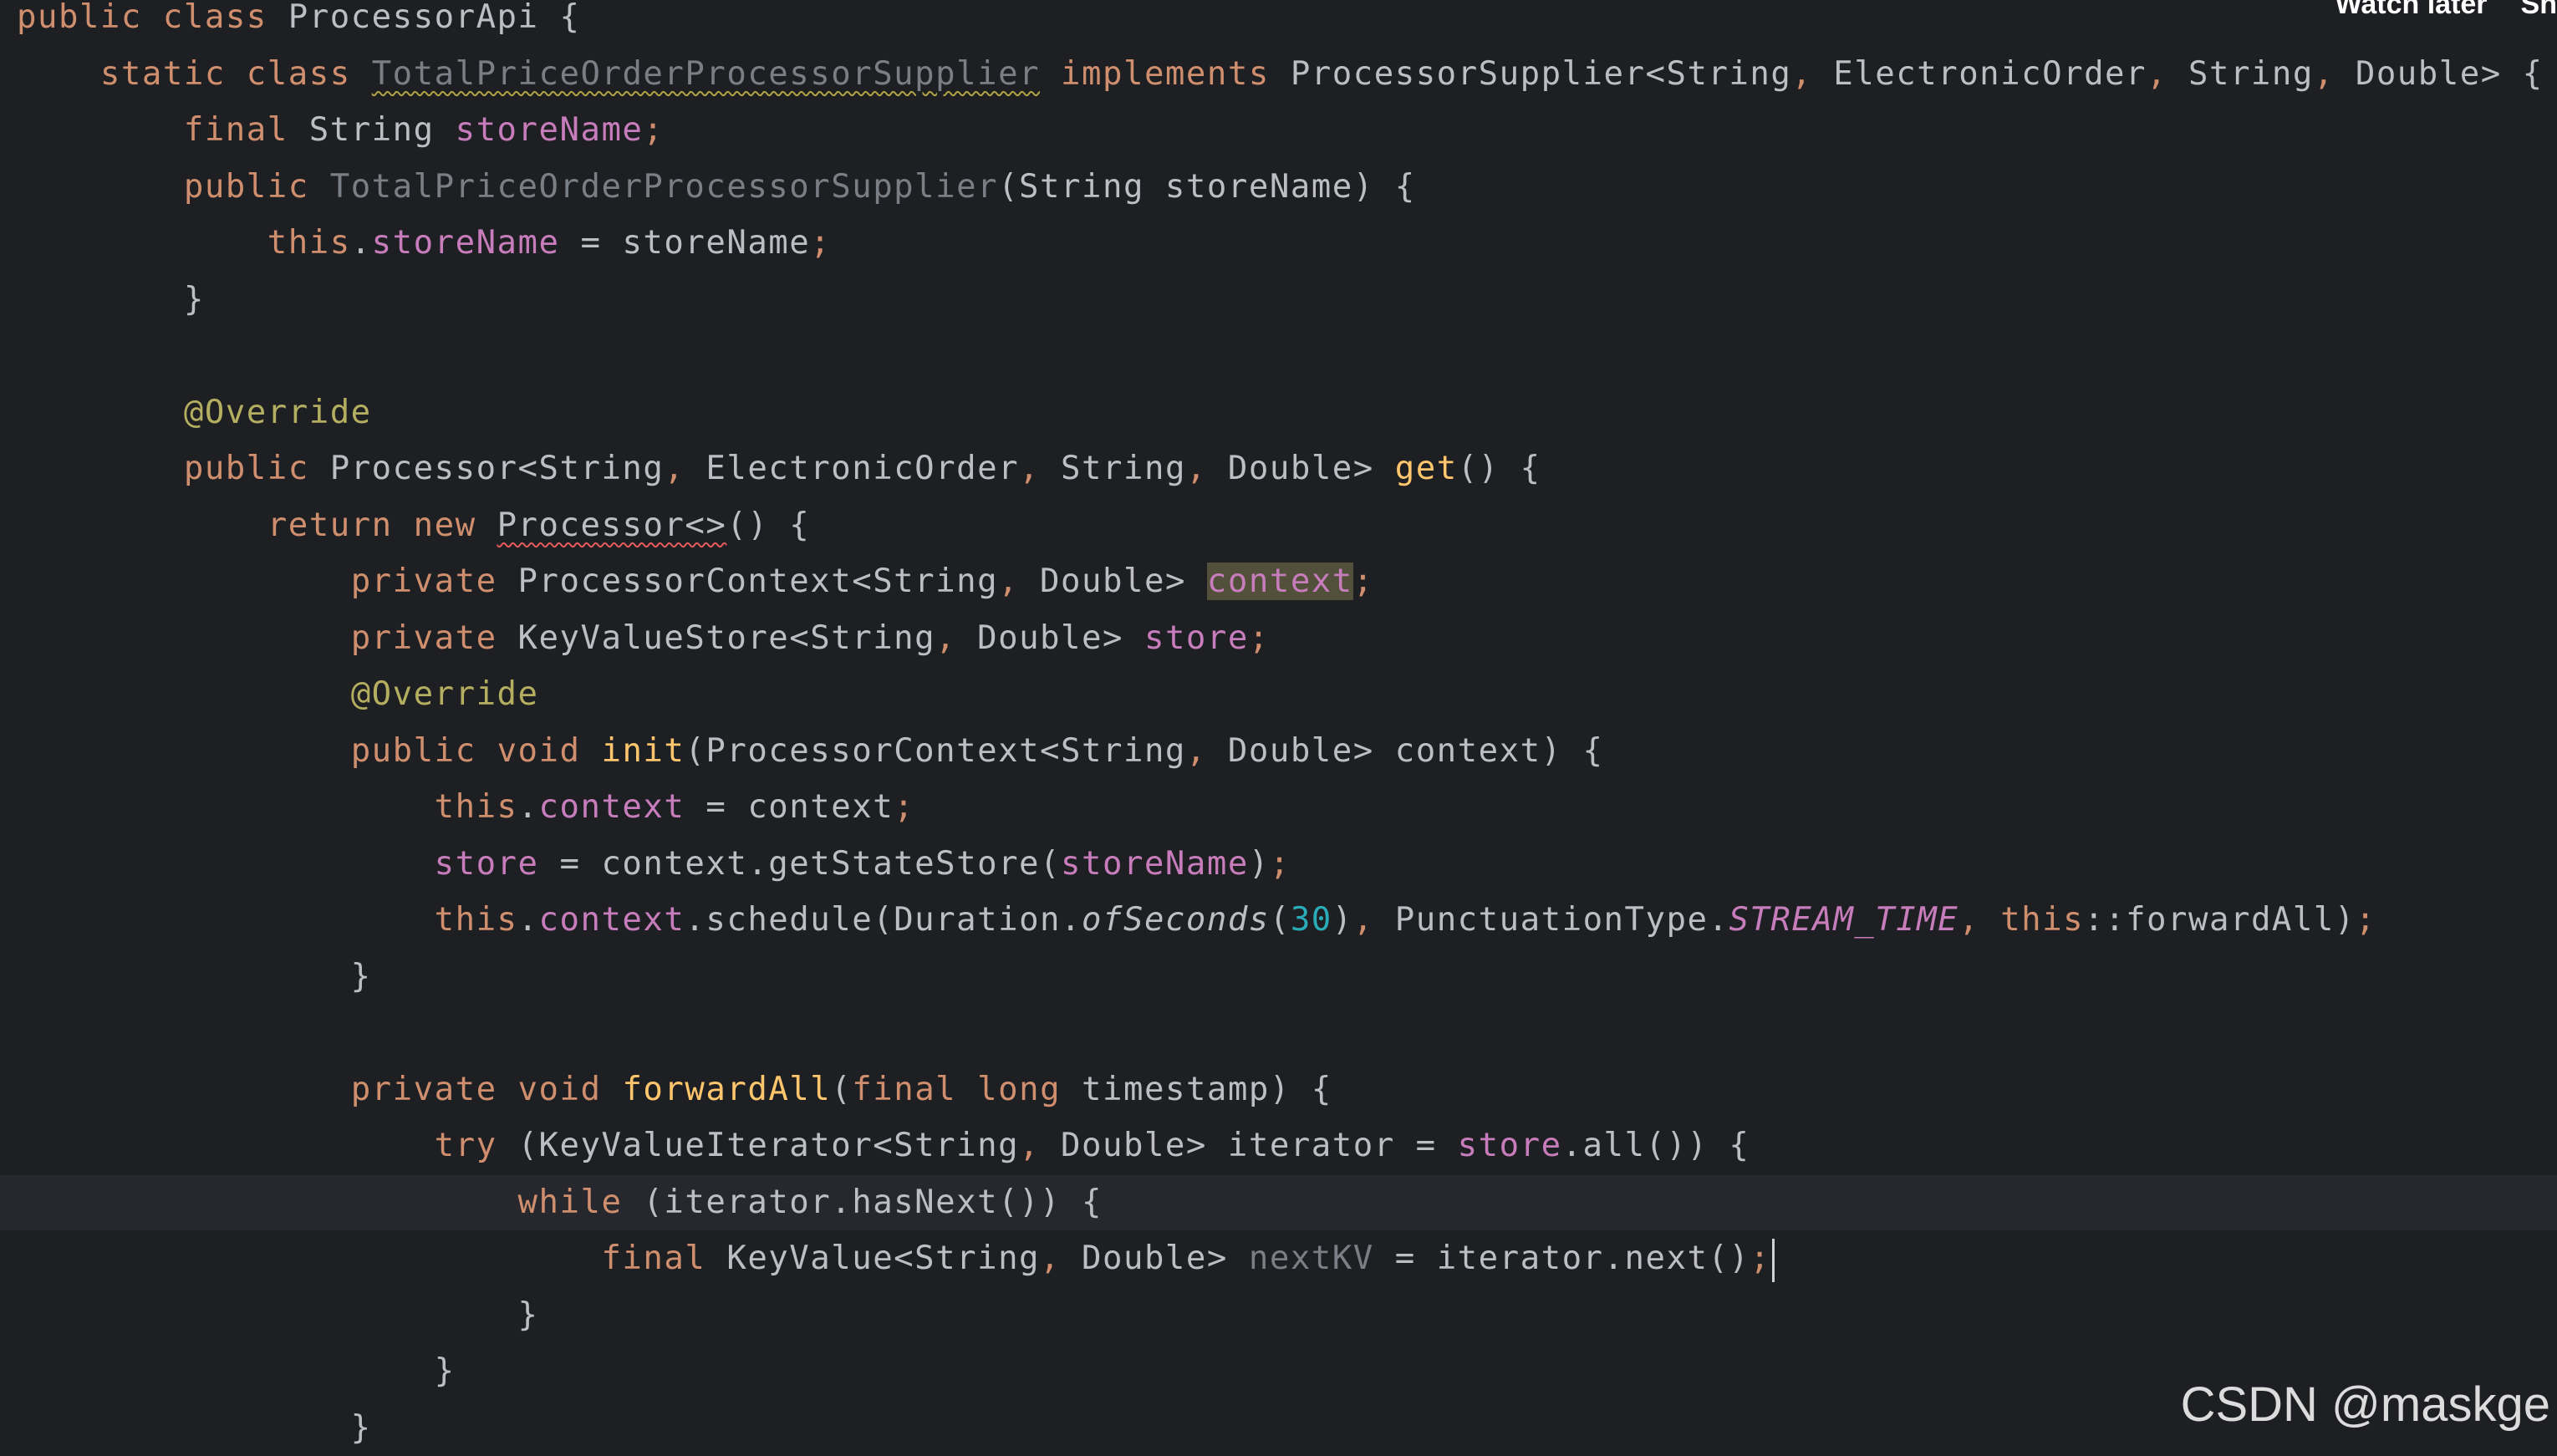 This screenshot has height=1456, width=2557. Describe the element at coordinates (2412, 11) in the screenshot. I see `watch-later-button: Watch later` at that location.